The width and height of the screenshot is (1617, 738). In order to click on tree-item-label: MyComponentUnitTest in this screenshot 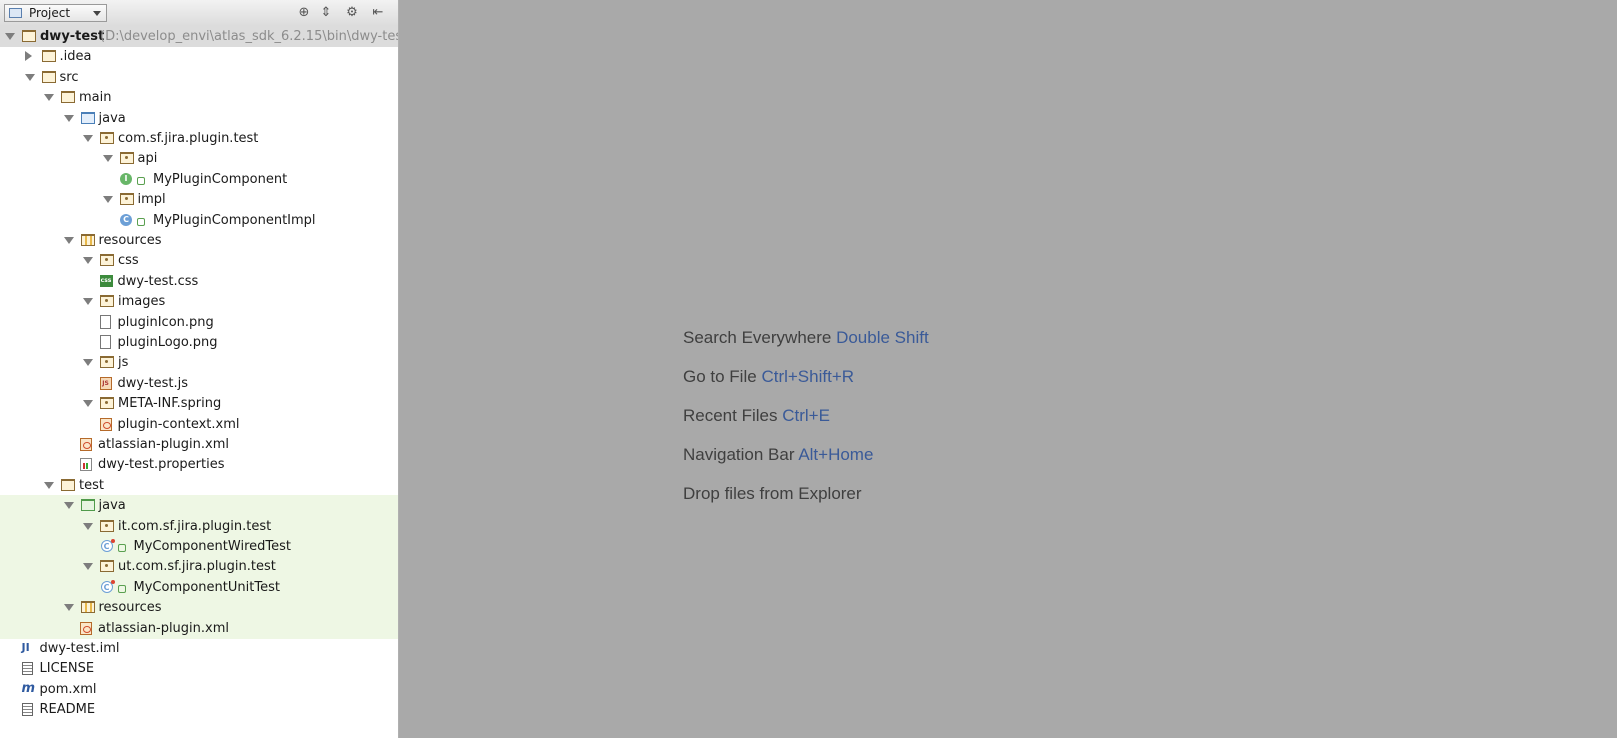, I will do `click(206, 587)`.